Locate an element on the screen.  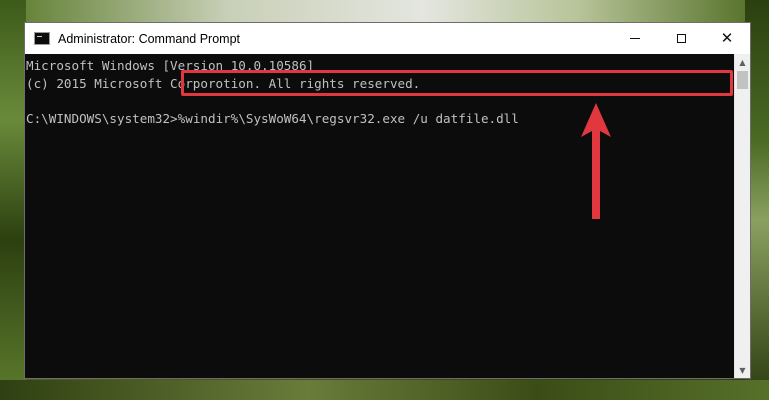
red-arrow-icon is located at coordinates (596, 161).